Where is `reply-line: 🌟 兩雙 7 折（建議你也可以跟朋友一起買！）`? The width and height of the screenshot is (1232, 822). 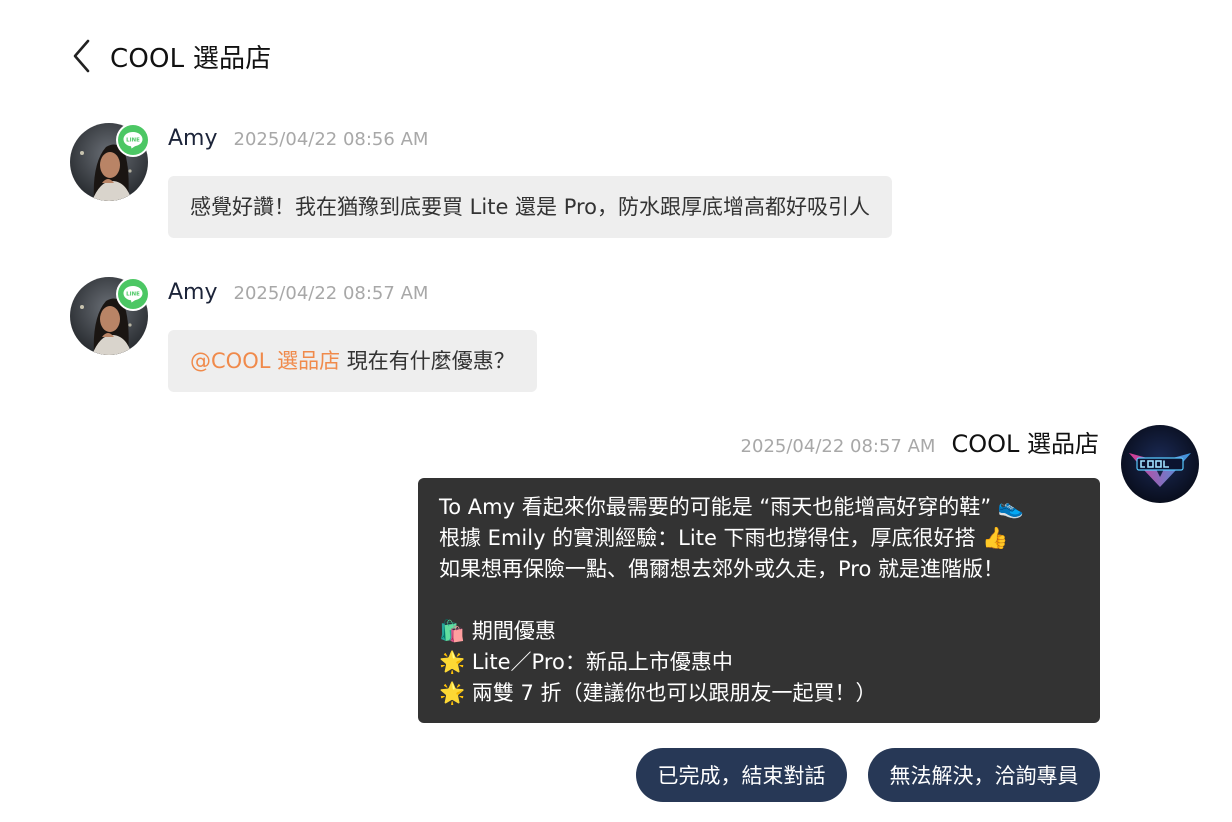 reply-line: 🌟 兩雙 7 折（建議你也可以跟朋友一起買！） is located at coordinates (758, 693).